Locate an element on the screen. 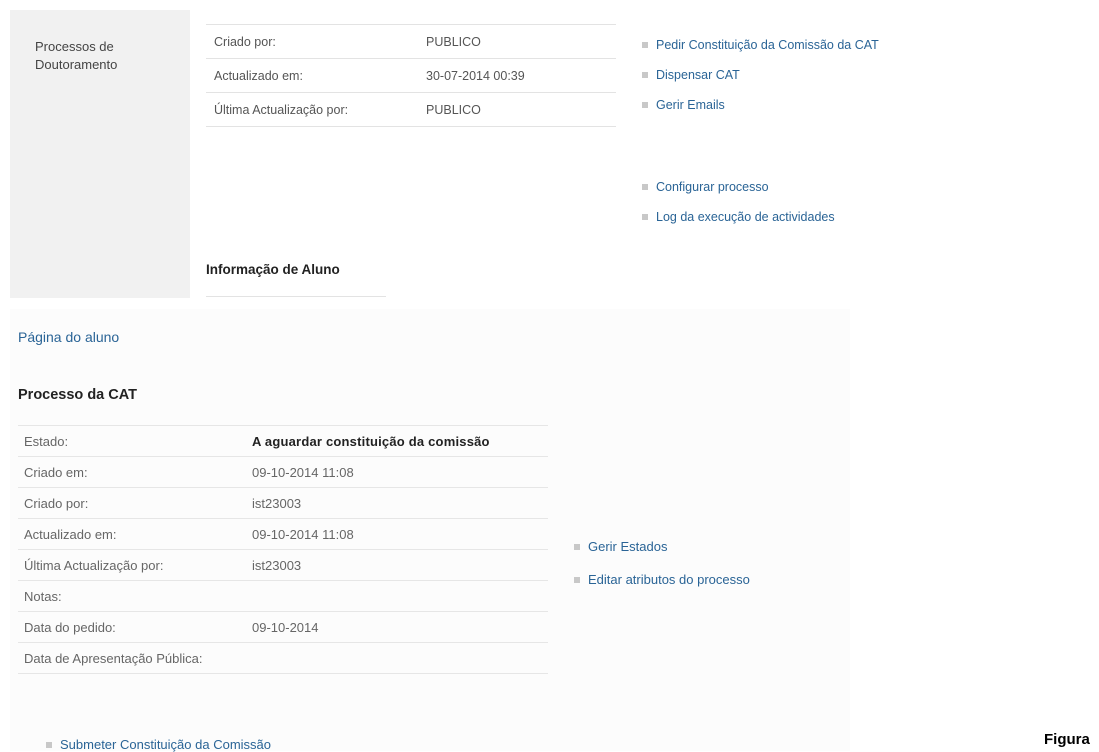 This screenshot has width=1099, height=752. table-row: Actualizado em: 30-07-2014 00:39 is located at coordinates (411, 75).